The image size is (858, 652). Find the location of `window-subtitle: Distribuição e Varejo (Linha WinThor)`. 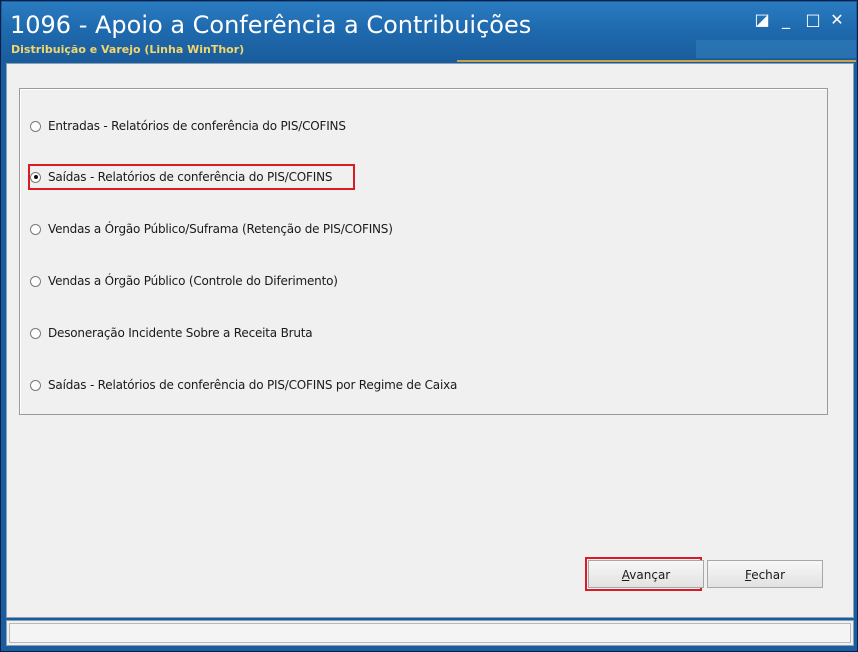

window-subtitle: Distribuição e Varejo (Linha WinThor) is located at coordinates (128, 49).